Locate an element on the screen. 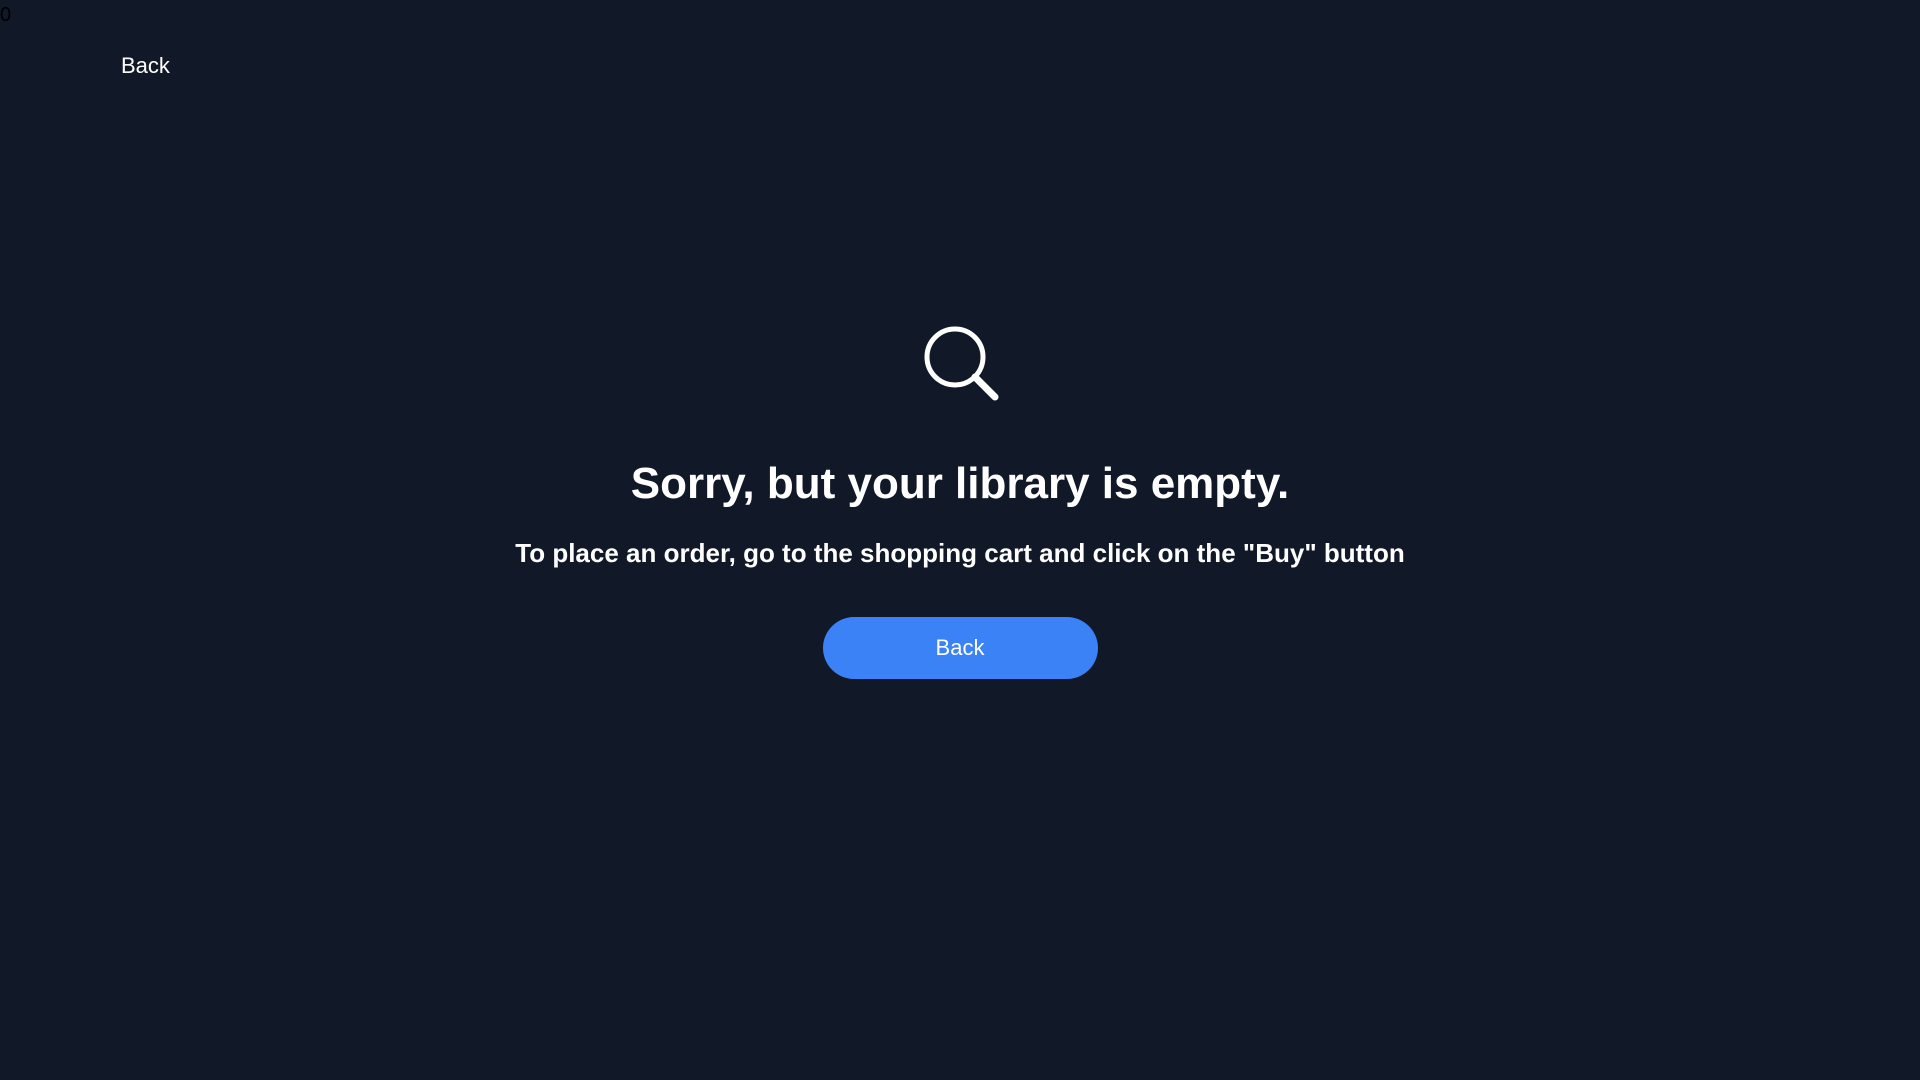 The image size is (1920, 1080). back-button: Back is located at coordinates (960, 648).